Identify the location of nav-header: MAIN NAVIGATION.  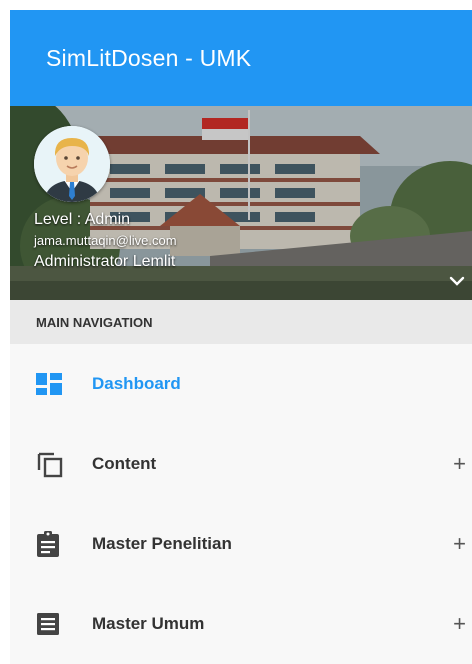
(241, 322).